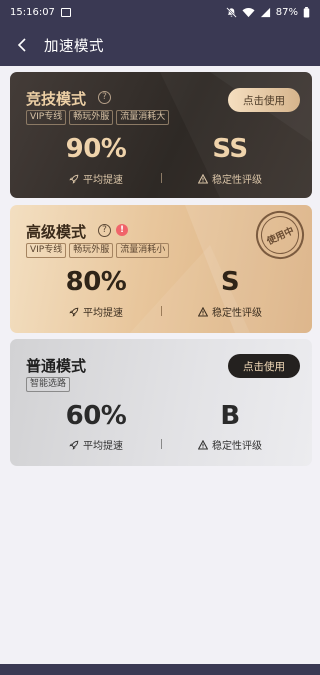 The image size is (320, 675). I want to click on mode-name: 普通模式, so click(56, 366).